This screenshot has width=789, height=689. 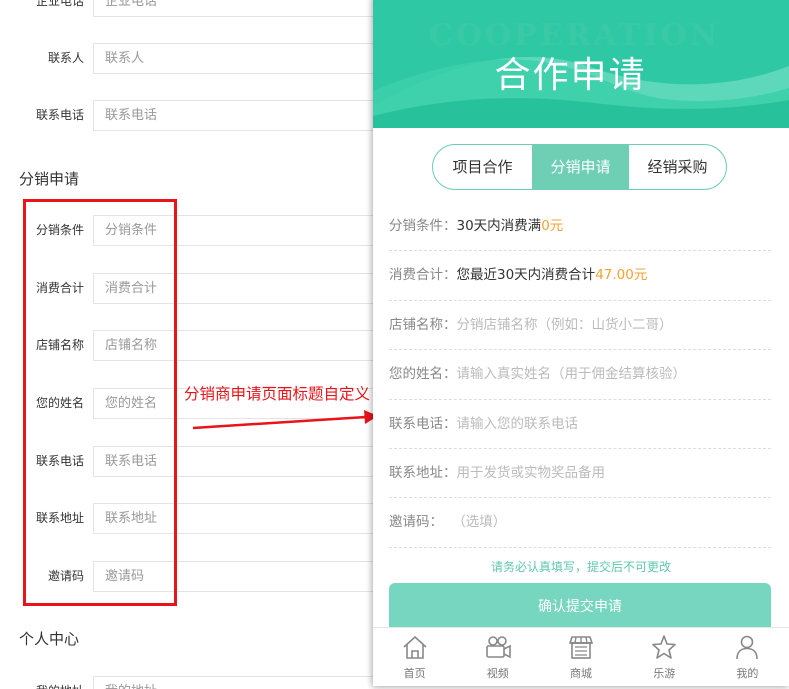 I want to click on field-label: 企业电话, so click(x=59, y=4).